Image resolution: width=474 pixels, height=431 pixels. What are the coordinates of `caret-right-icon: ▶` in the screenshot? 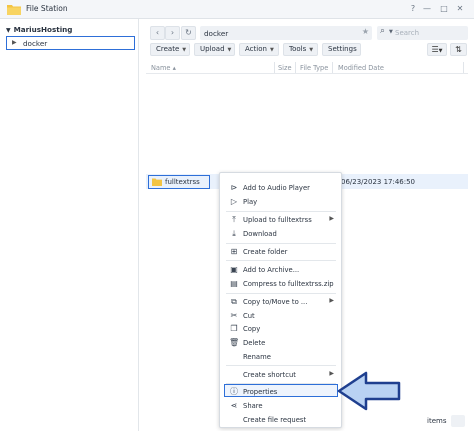 It's located at (14, 42).